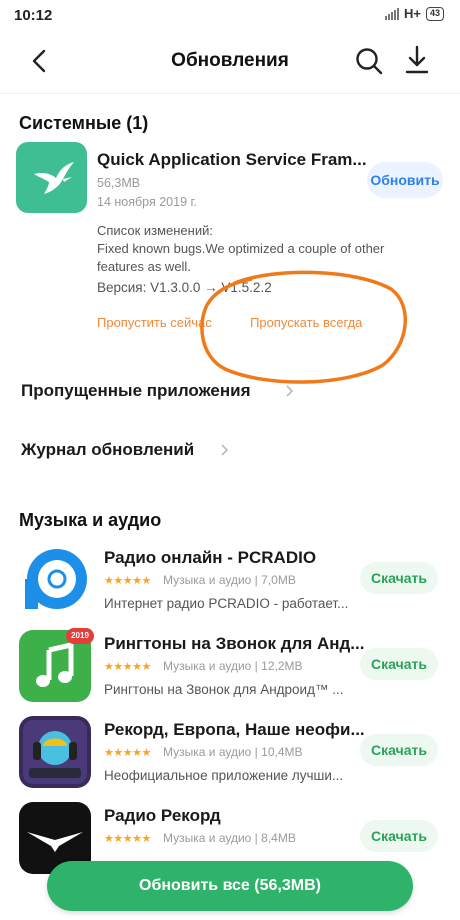 This screenshot has height=920, width=460. I want to click on system-app-size: 56,3MB, so click(119, 183).